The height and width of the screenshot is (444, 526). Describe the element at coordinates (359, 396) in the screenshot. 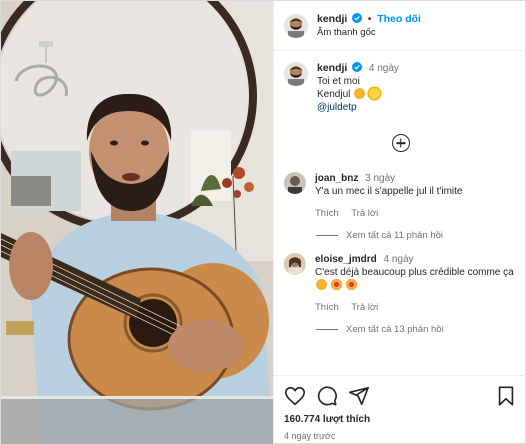

I see `share-icon` at that location.